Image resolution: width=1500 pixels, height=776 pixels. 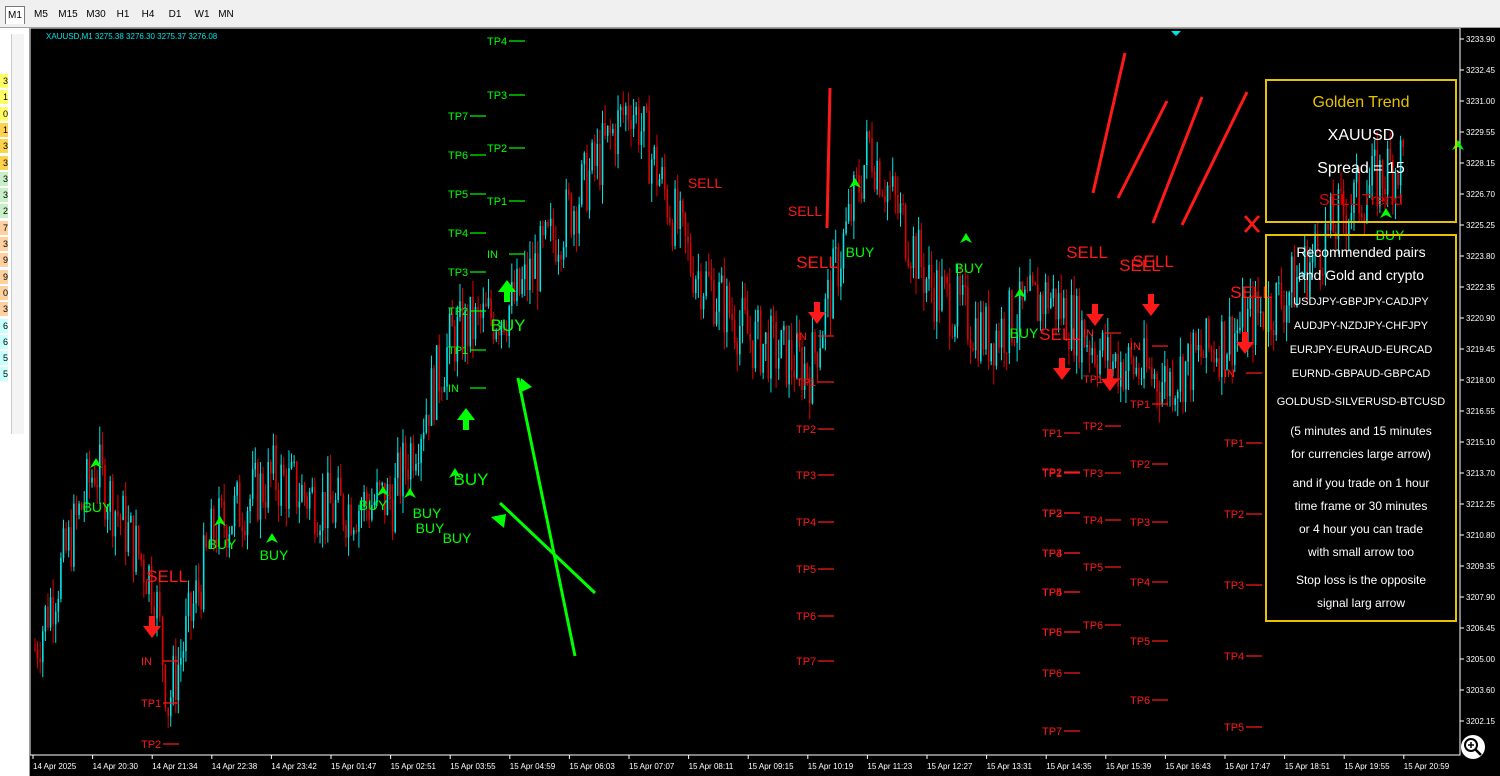 I want to click on timeframe-h4: H4, so click(x=148, y=15).